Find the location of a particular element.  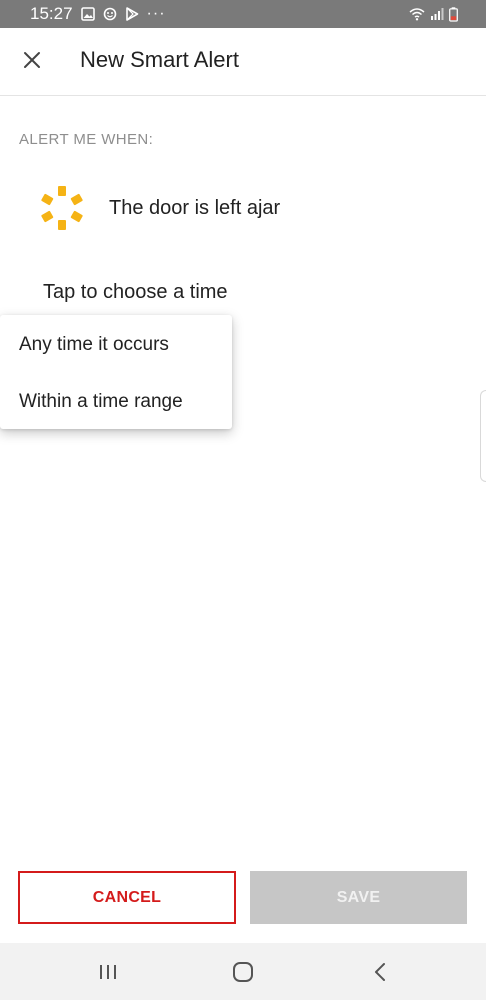

time-chooser: Tap to choose a time is located at coordinates (135, 292).